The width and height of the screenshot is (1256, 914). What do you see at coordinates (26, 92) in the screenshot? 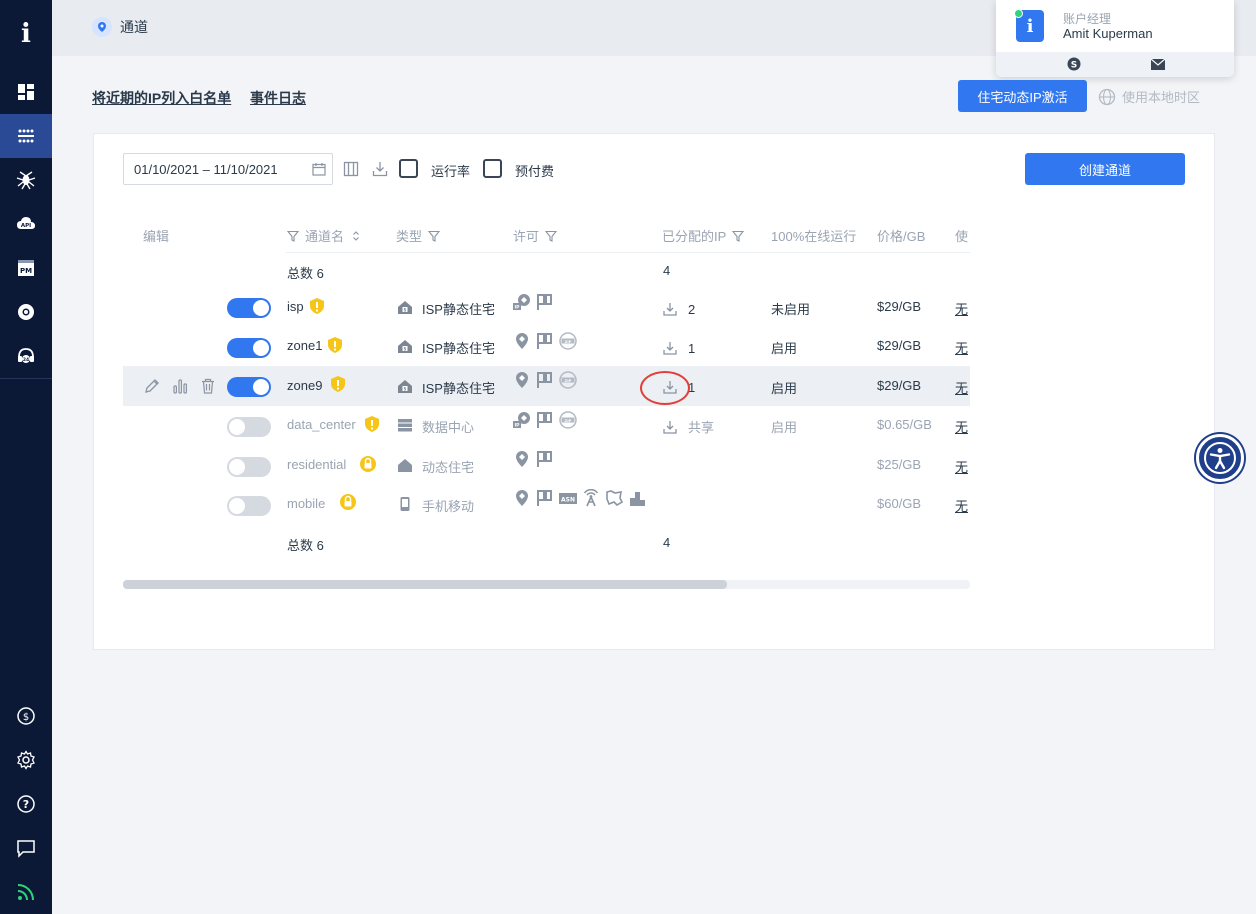
I see `dashboard-icon` at bounding box center [26, 92].